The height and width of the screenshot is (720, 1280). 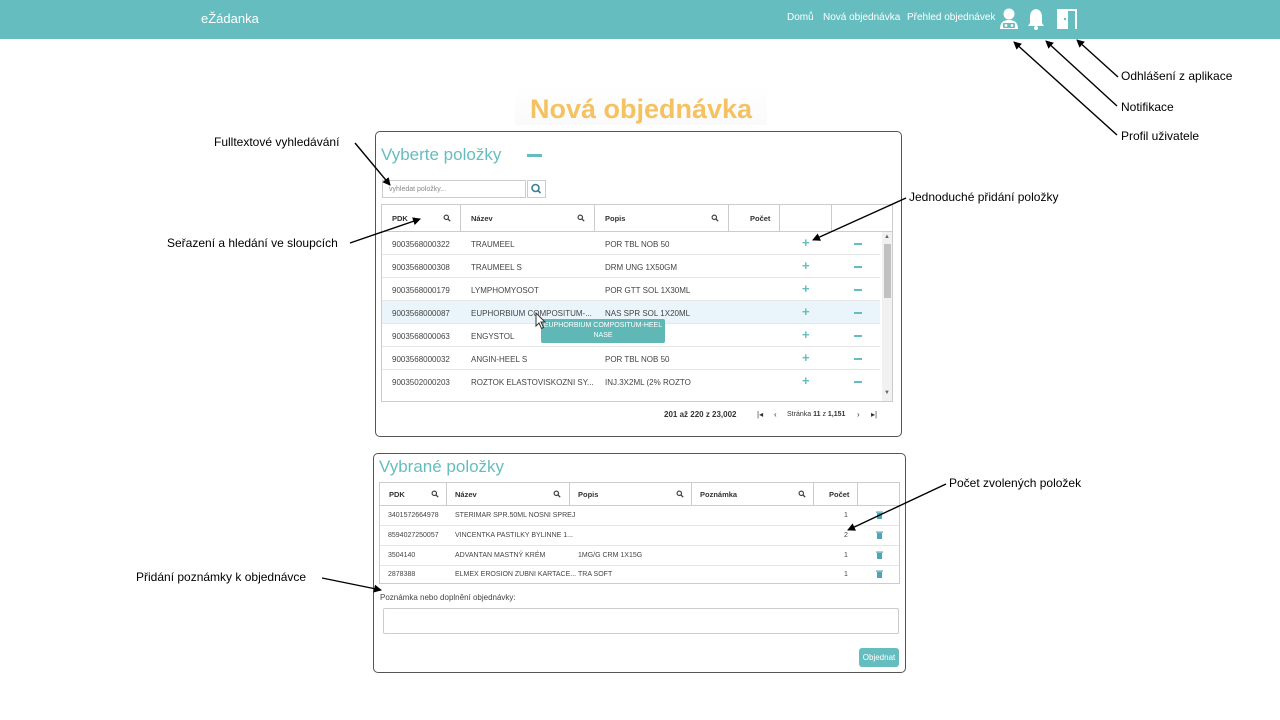 I want to click on arrow-notifications, so click(x=1081, y=73).